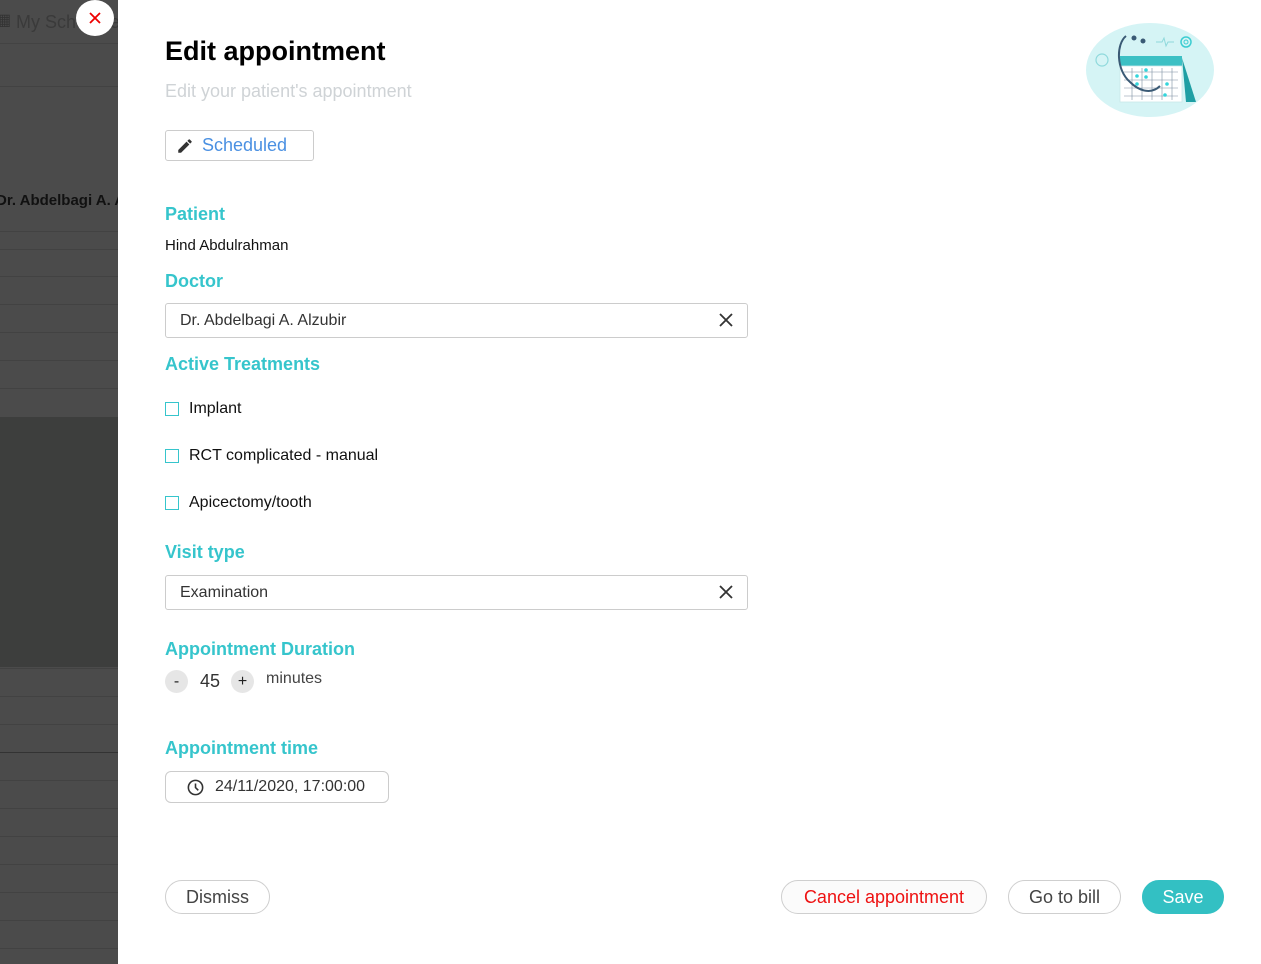  I want to click on page-subtitle: Edit your patient's appointment, so click(288, 91).